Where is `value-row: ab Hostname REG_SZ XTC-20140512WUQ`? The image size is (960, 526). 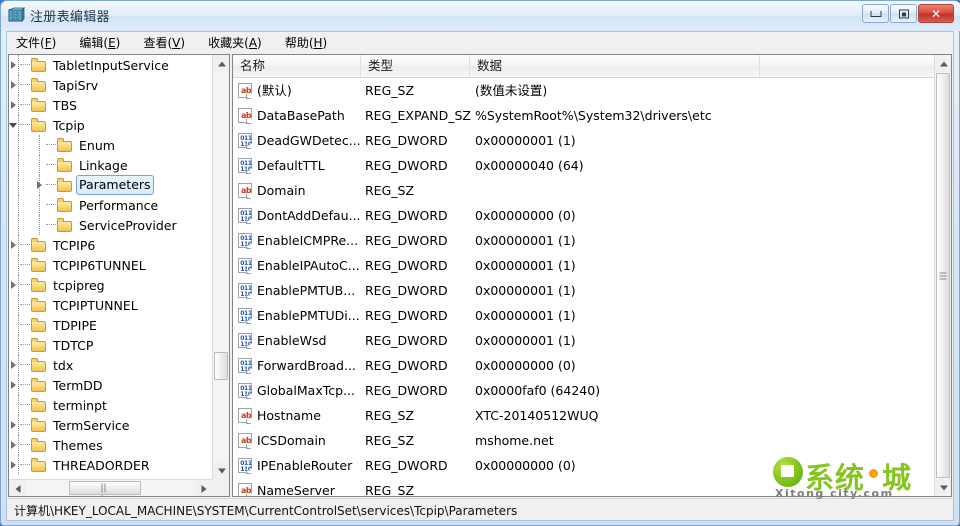 value-row: ab Hostname REG_SZ XTC-20140512WUQ is located at coordinates (583, 415).